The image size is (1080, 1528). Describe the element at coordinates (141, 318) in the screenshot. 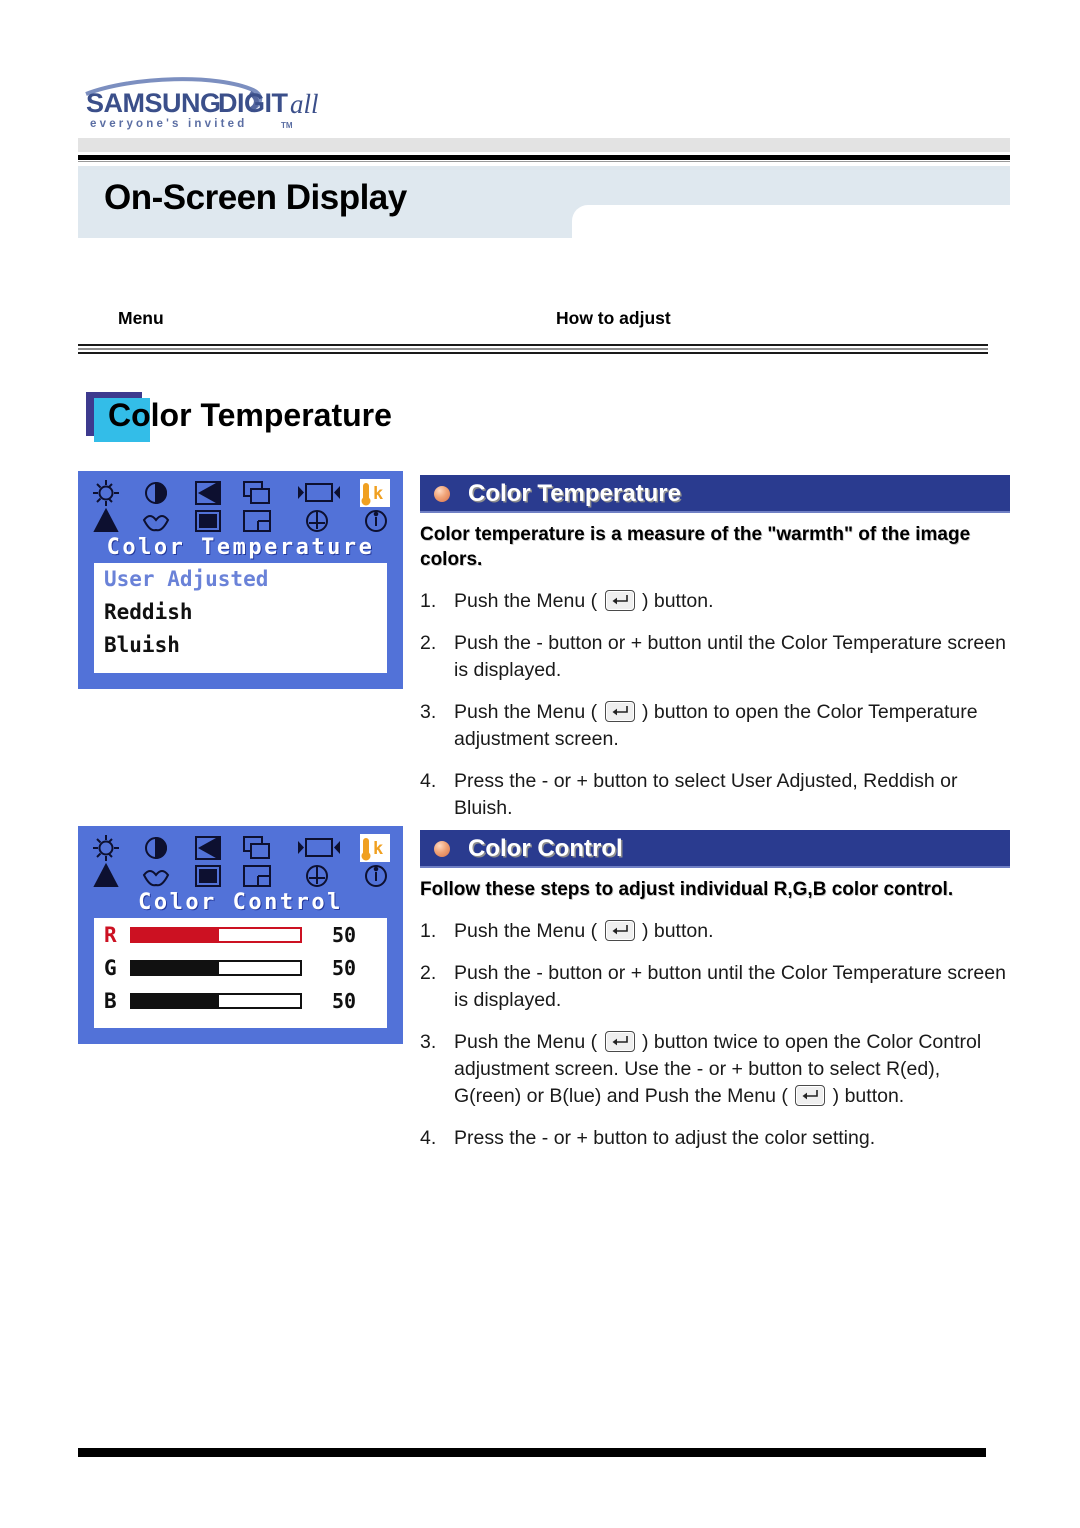

I see `column-header-menu: Menu` at that location.